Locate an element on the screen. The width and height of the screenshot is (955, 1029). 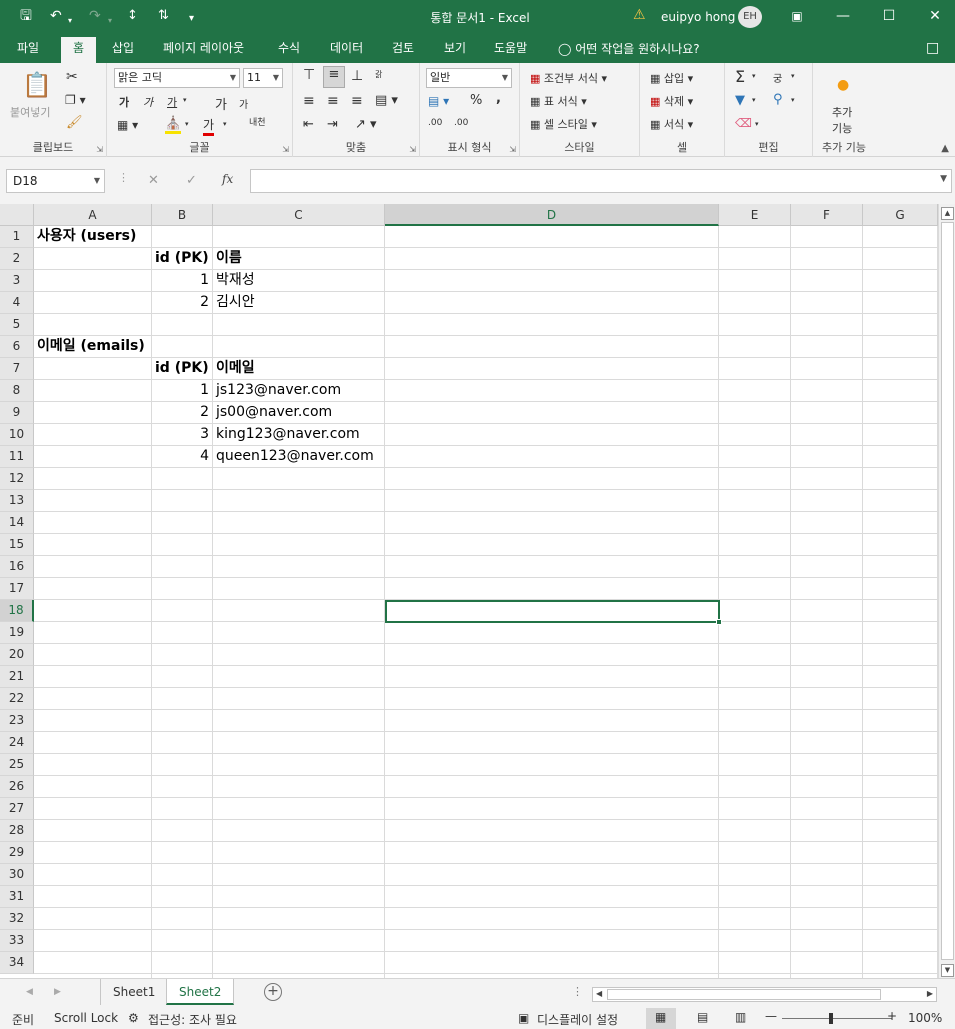
column-header-b: B is located at coordinates (182, 215).